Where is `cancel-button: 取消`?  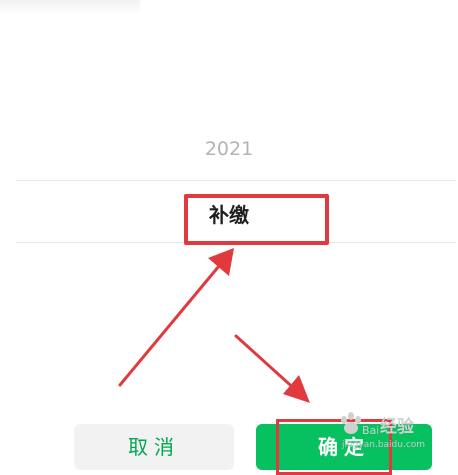 cancel-button: 取消 is located at coordinates (154, 447).